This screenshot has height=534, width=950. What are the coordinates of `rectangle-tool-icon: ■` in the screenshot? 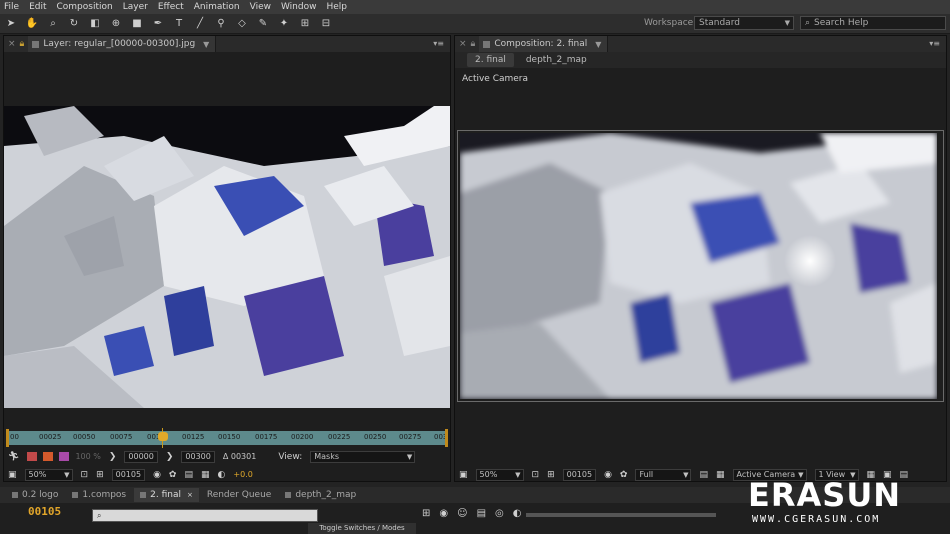 It's located at (137, 24).